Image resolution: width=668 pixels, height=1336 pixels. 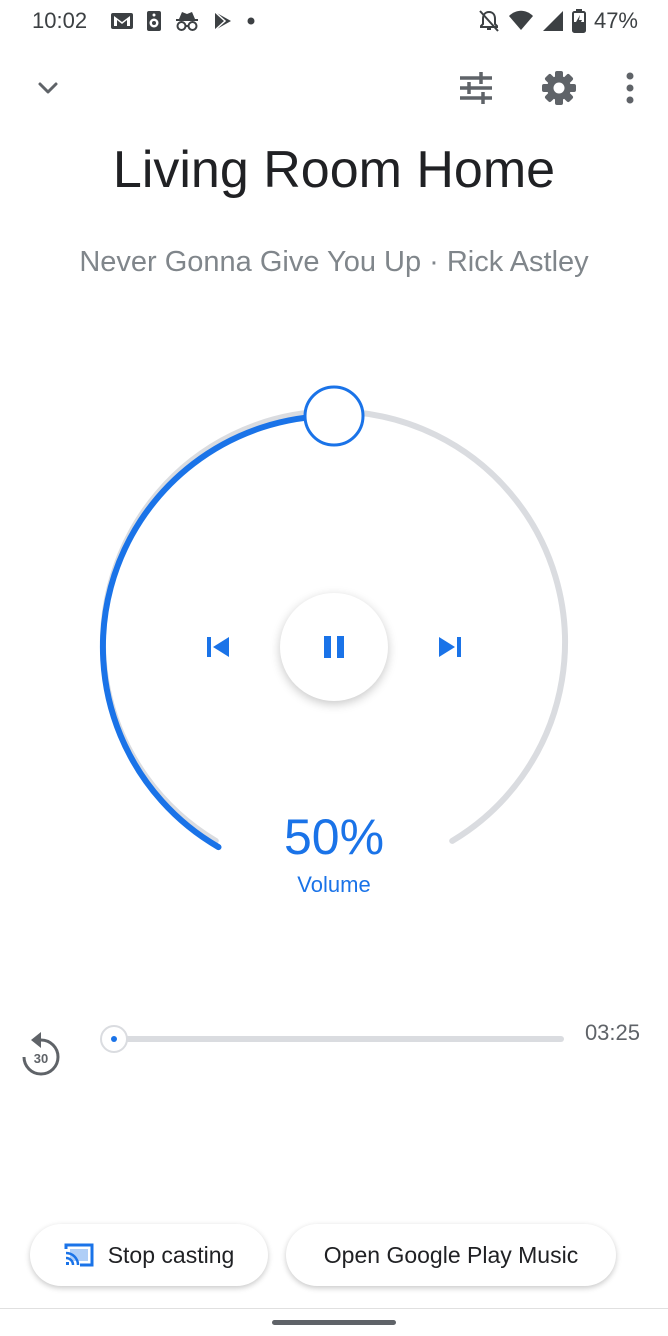 I want to click on open-app-button: Open Google Play Music, so click(x=451, y=1255).